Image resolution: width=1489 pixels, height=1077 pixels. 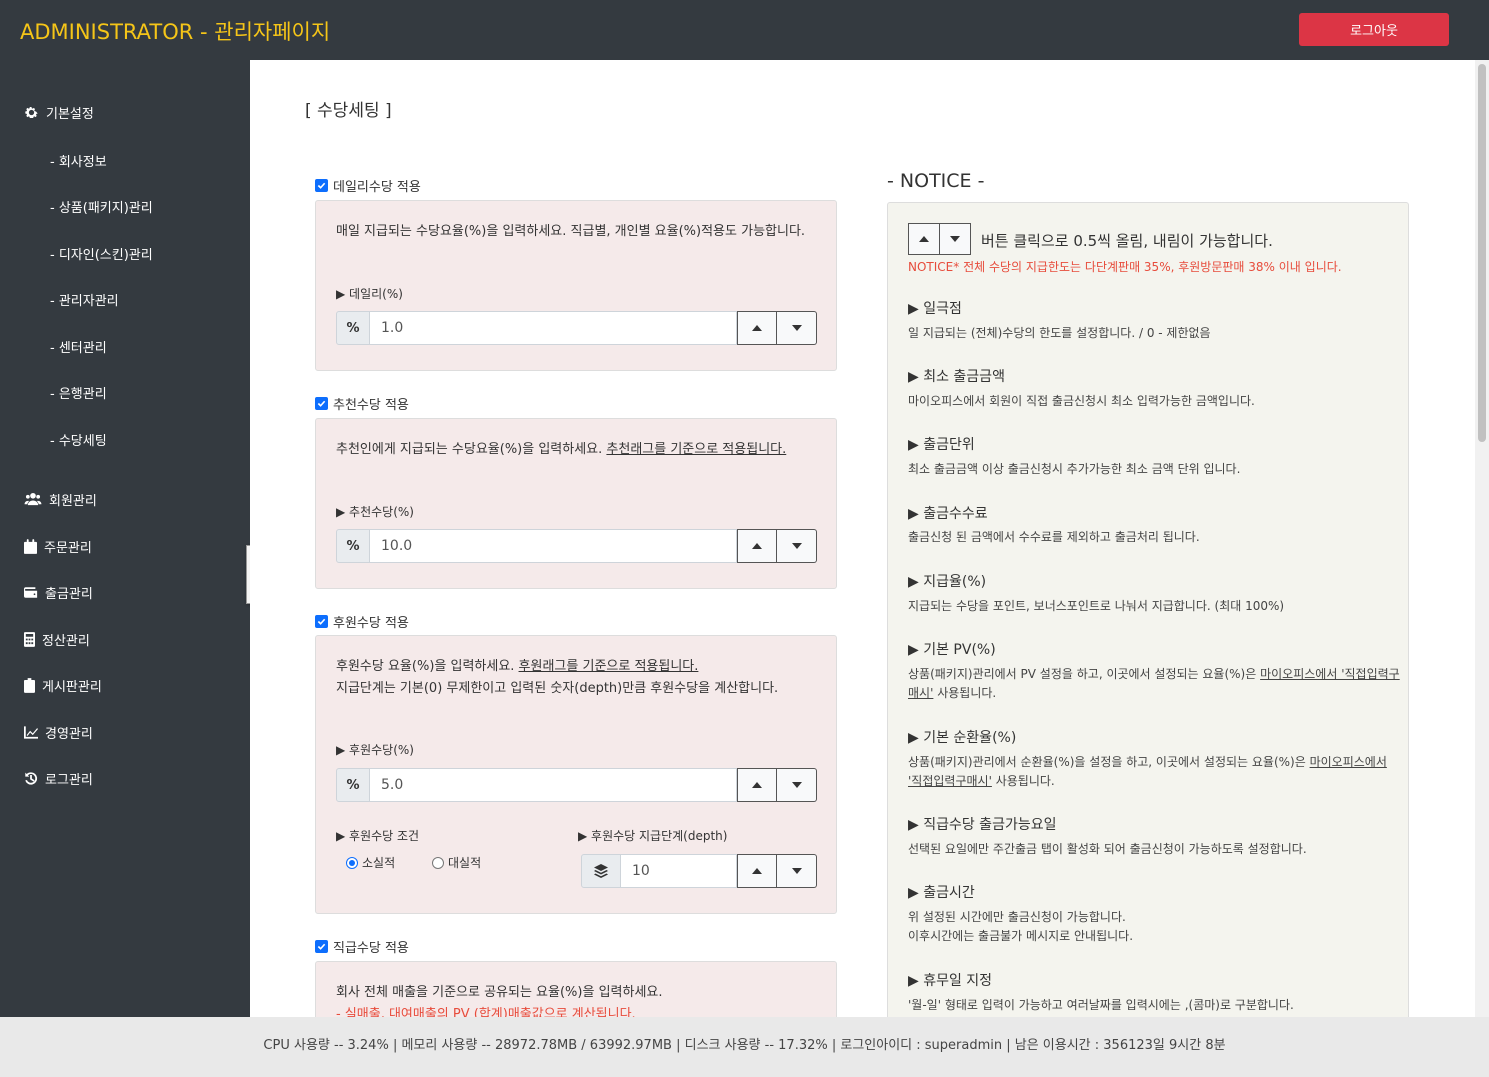 I want to click on sidebar-subitem-product: - 상품(패키지)관리, so click(x=101, y=206).